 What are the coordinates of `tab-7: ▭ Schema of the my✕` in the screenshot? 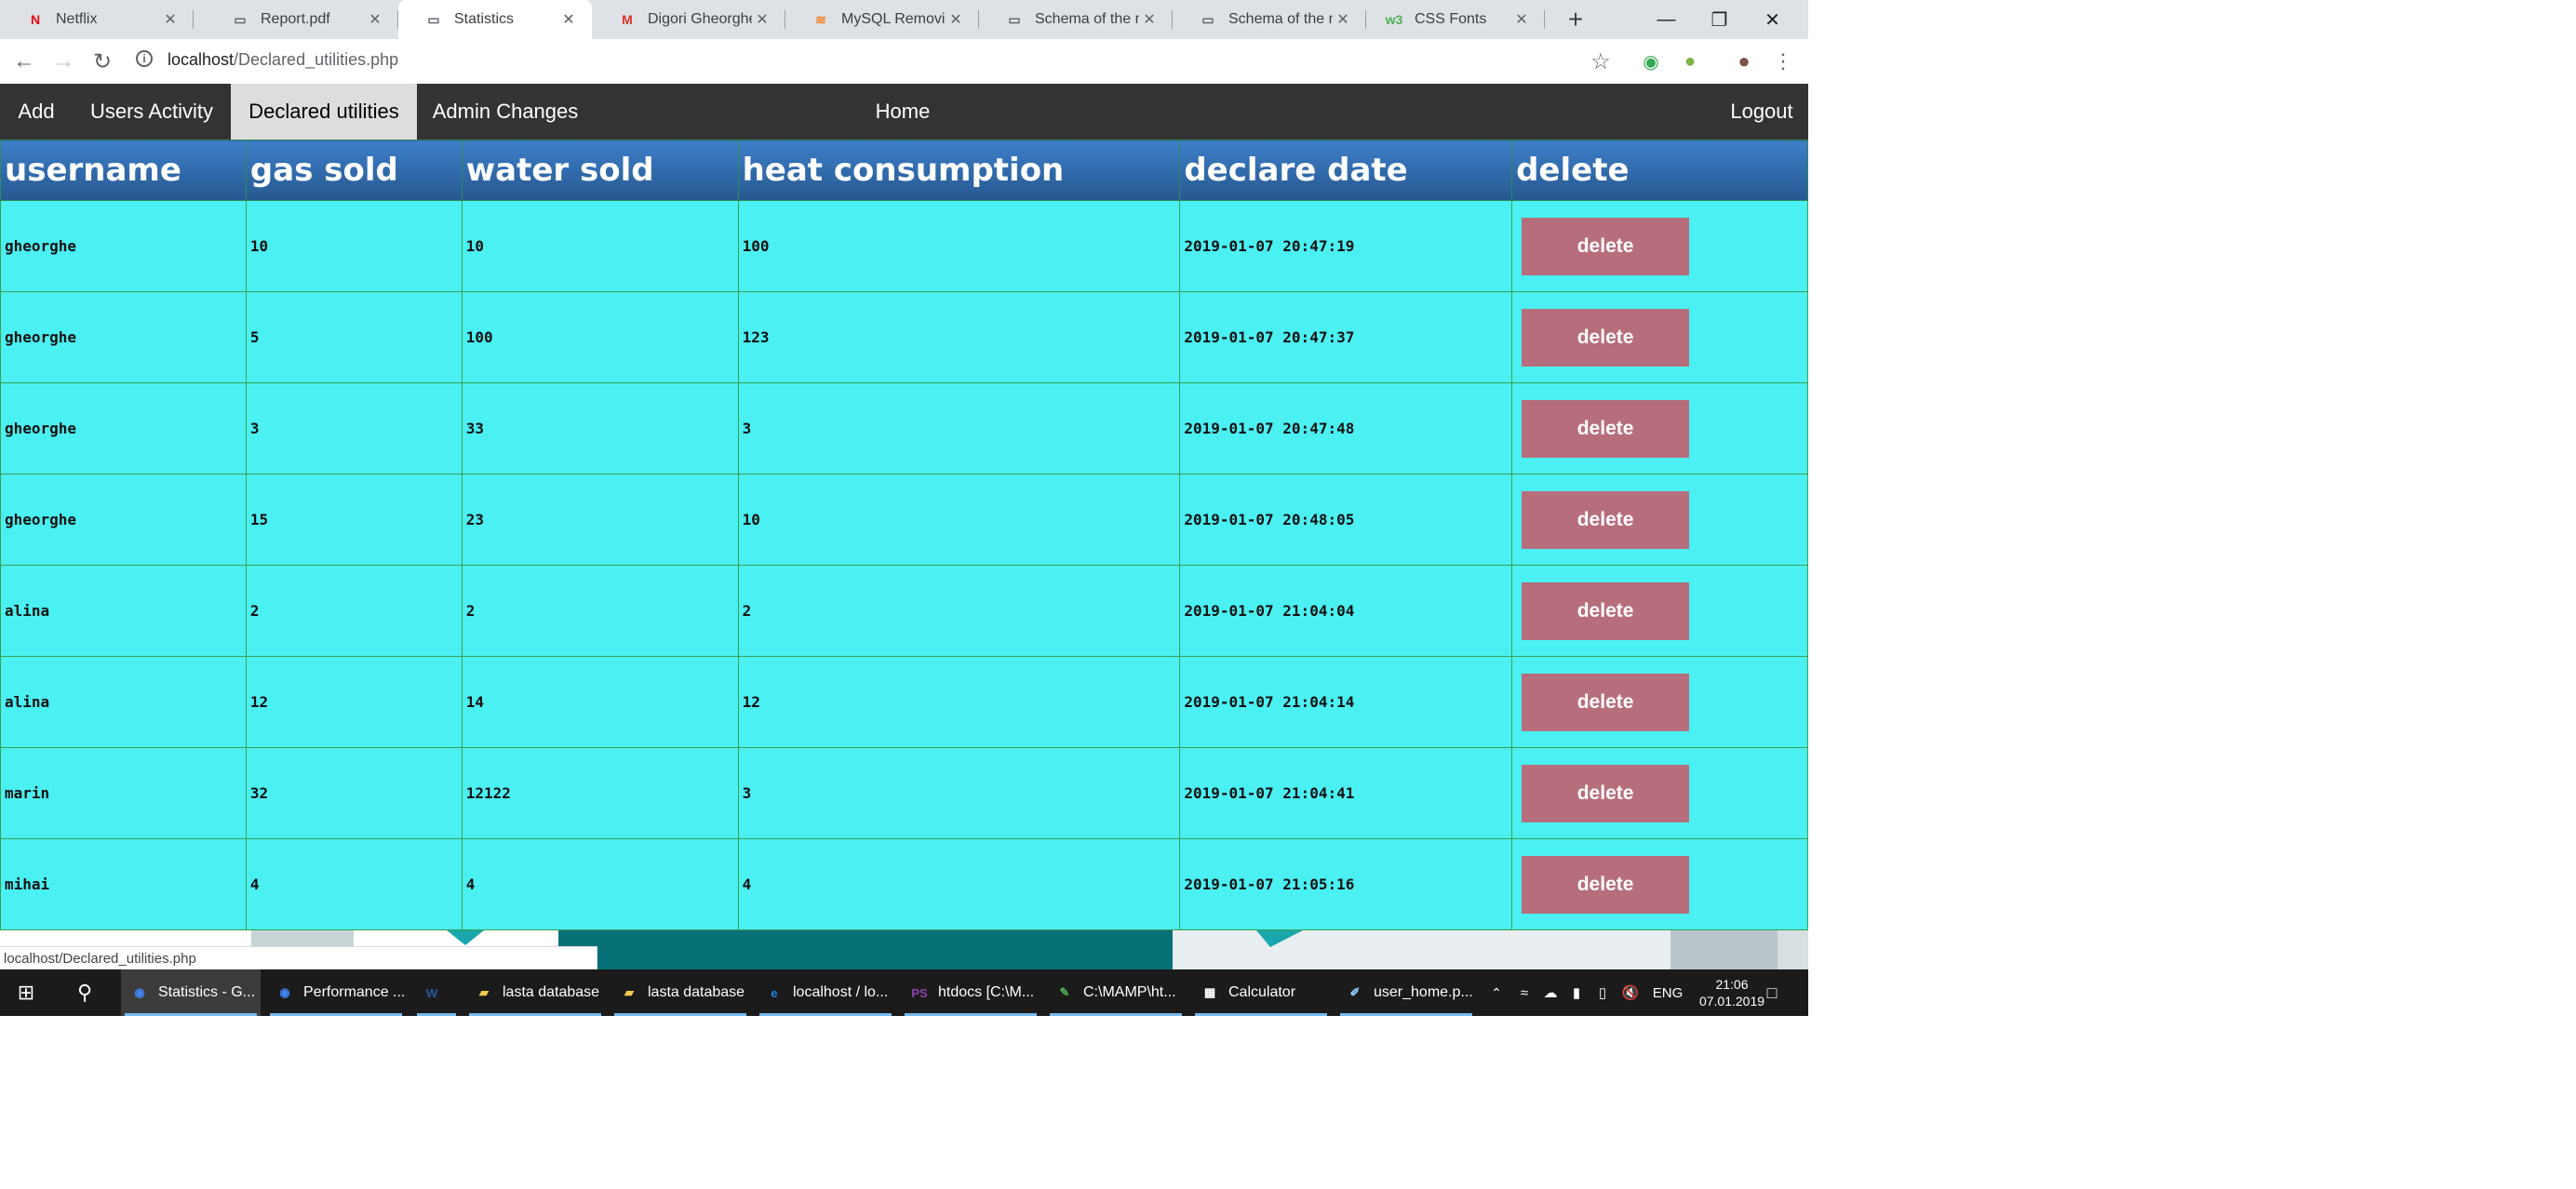 It's located at (1269, 19).